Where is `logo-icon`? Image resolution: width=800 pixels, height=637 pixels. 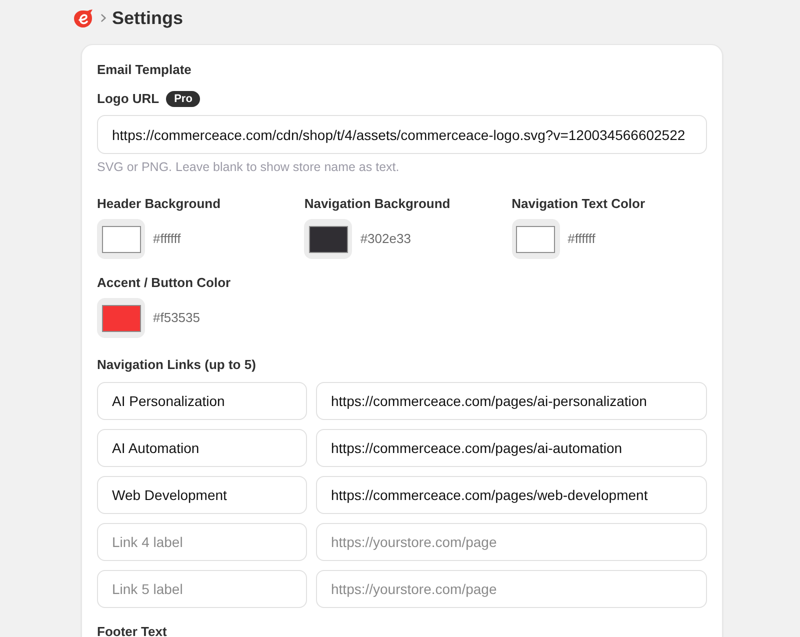
logo-icon is located at coordinates (83, 18).